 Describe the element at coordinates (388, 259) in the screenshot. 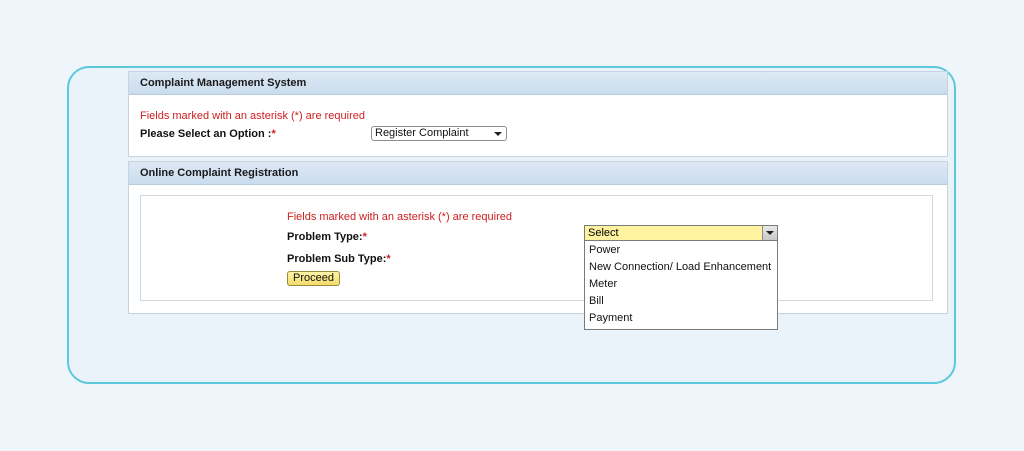

I see `problem-sub-type-required-star: *` at that location.